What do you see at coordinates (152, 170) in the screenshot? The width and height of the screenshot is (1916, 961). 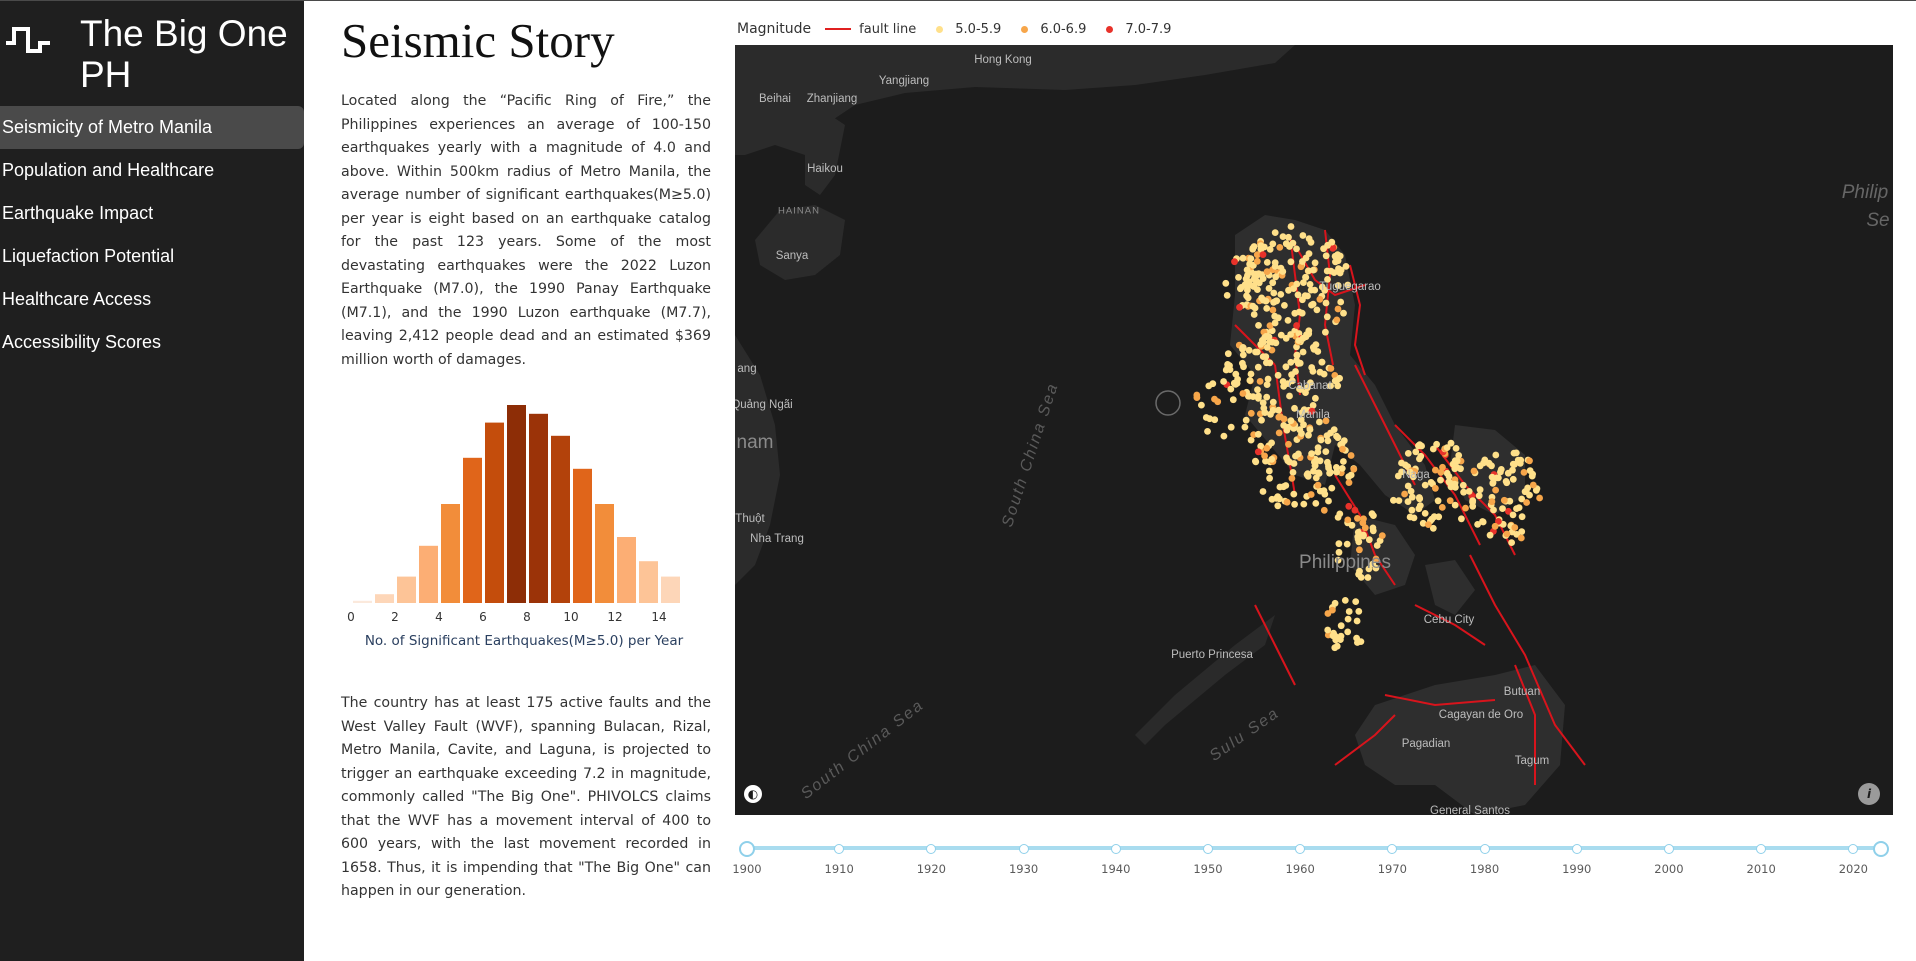 I see `nav-item-population-healthcare: Population and Healthcare` at bounding box center [152, 170].